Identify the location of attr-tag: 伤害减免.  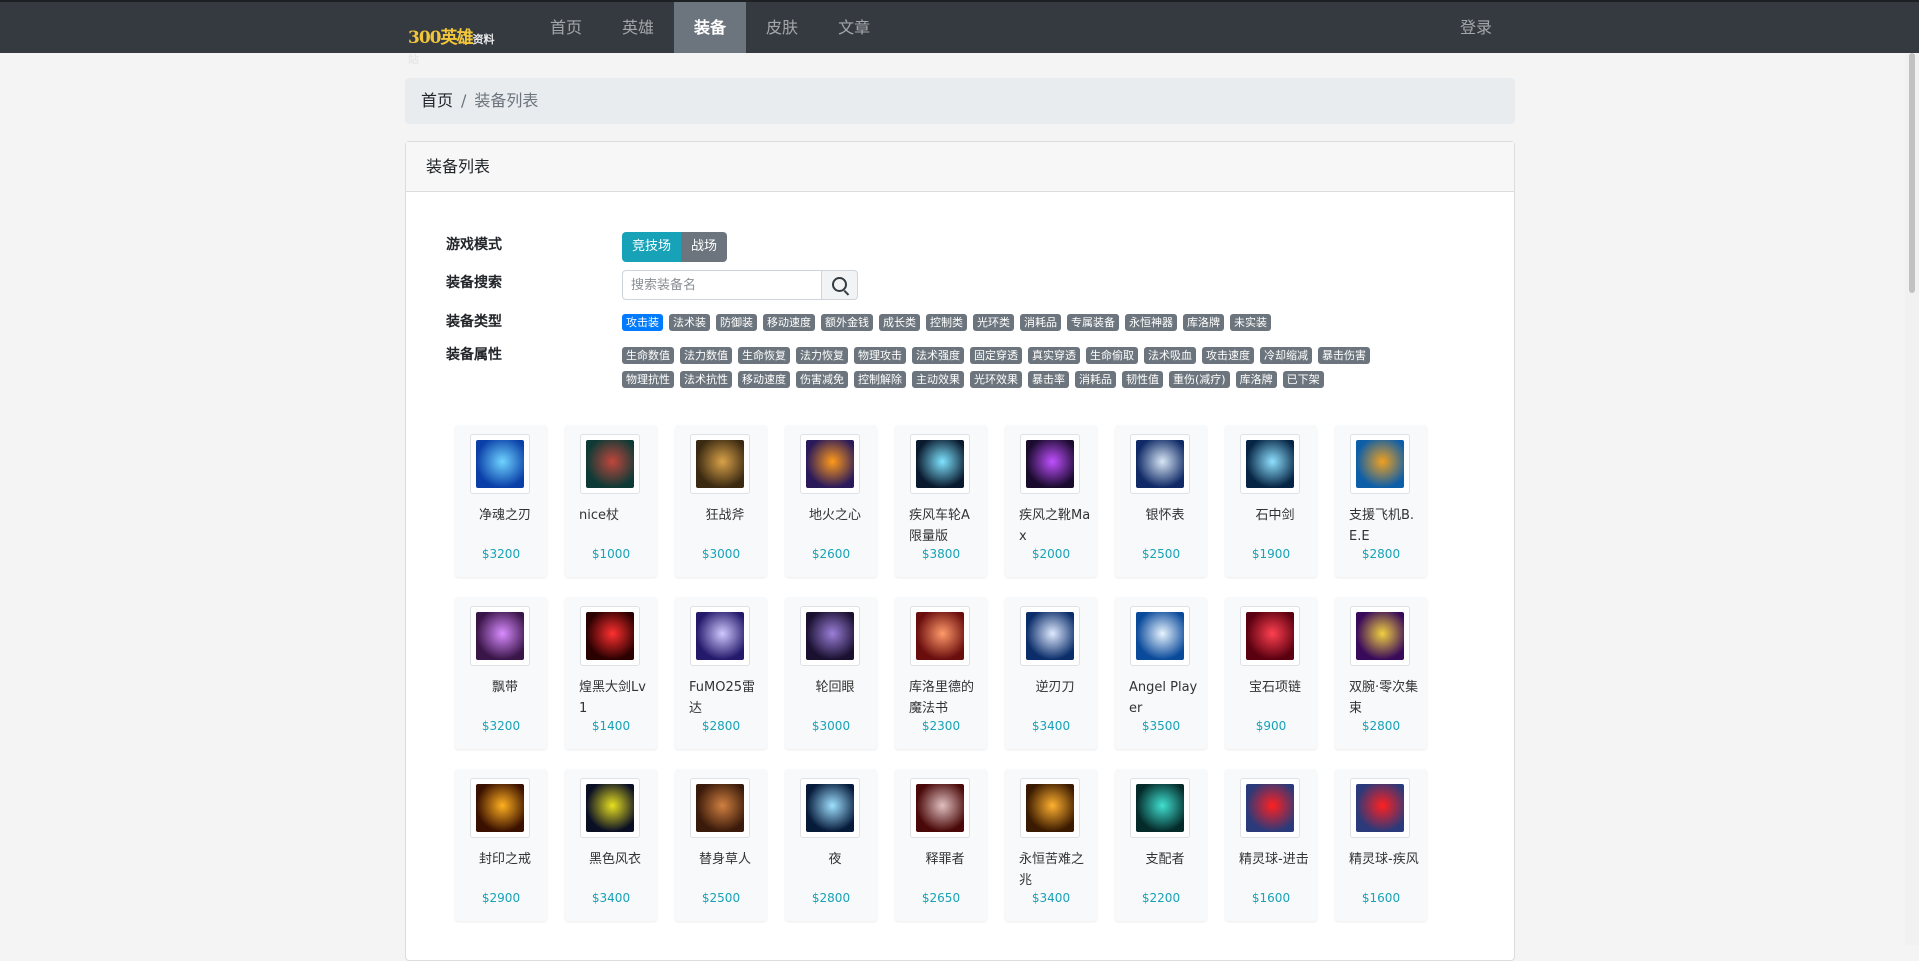
(822, 379).